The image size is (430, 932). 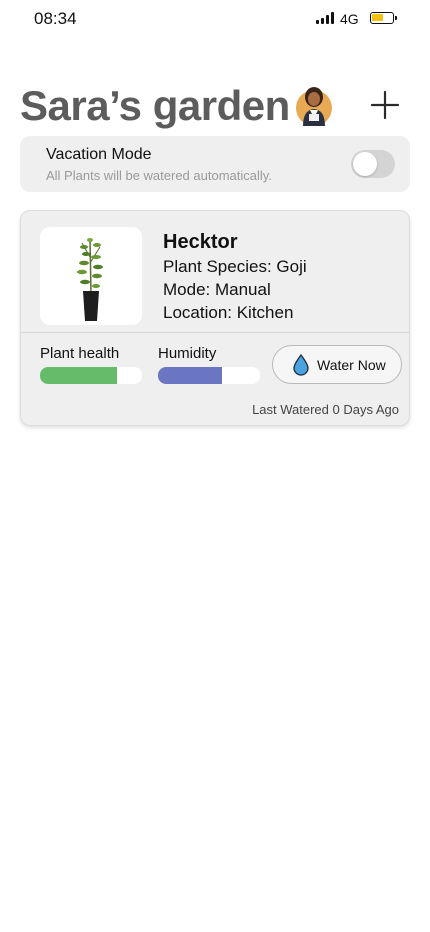 What do you see at coordinates (314, 105) in the screenshot?
I see `avatar` at bounding box center [314, 105].